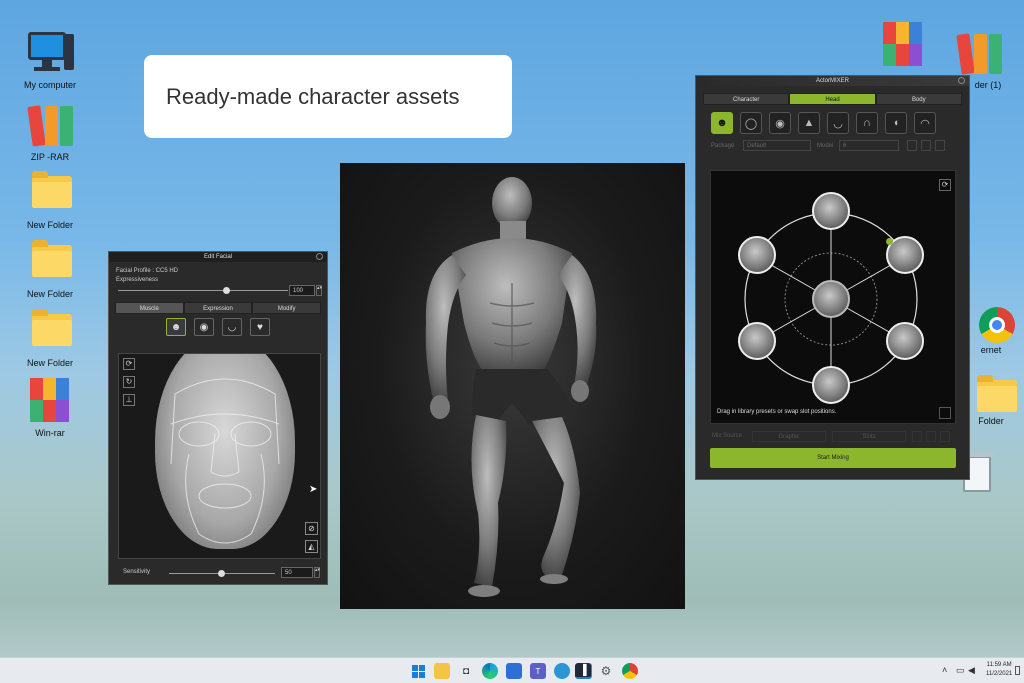 The height and width of the screenshot is (683, 1024). I want to click on actor-mixer-title: ActorMIXER, so click(832, 81).